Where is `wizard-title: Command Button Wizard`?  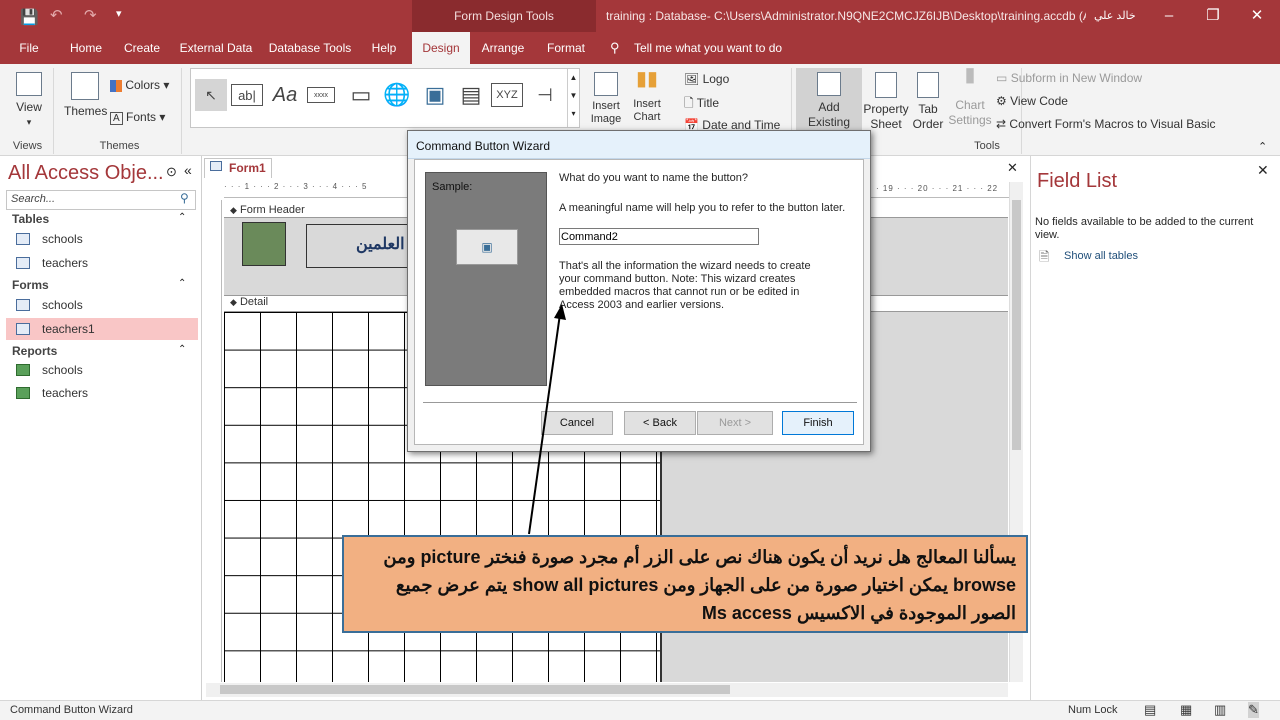 wizard-title: Command Button Wizard is located at coordinates (639, 145).